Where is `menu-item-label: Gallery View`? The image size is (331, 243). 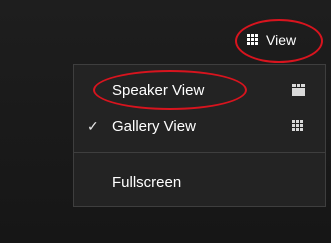 menu-item-label: Gallery View is located at coordinates (154, 126).